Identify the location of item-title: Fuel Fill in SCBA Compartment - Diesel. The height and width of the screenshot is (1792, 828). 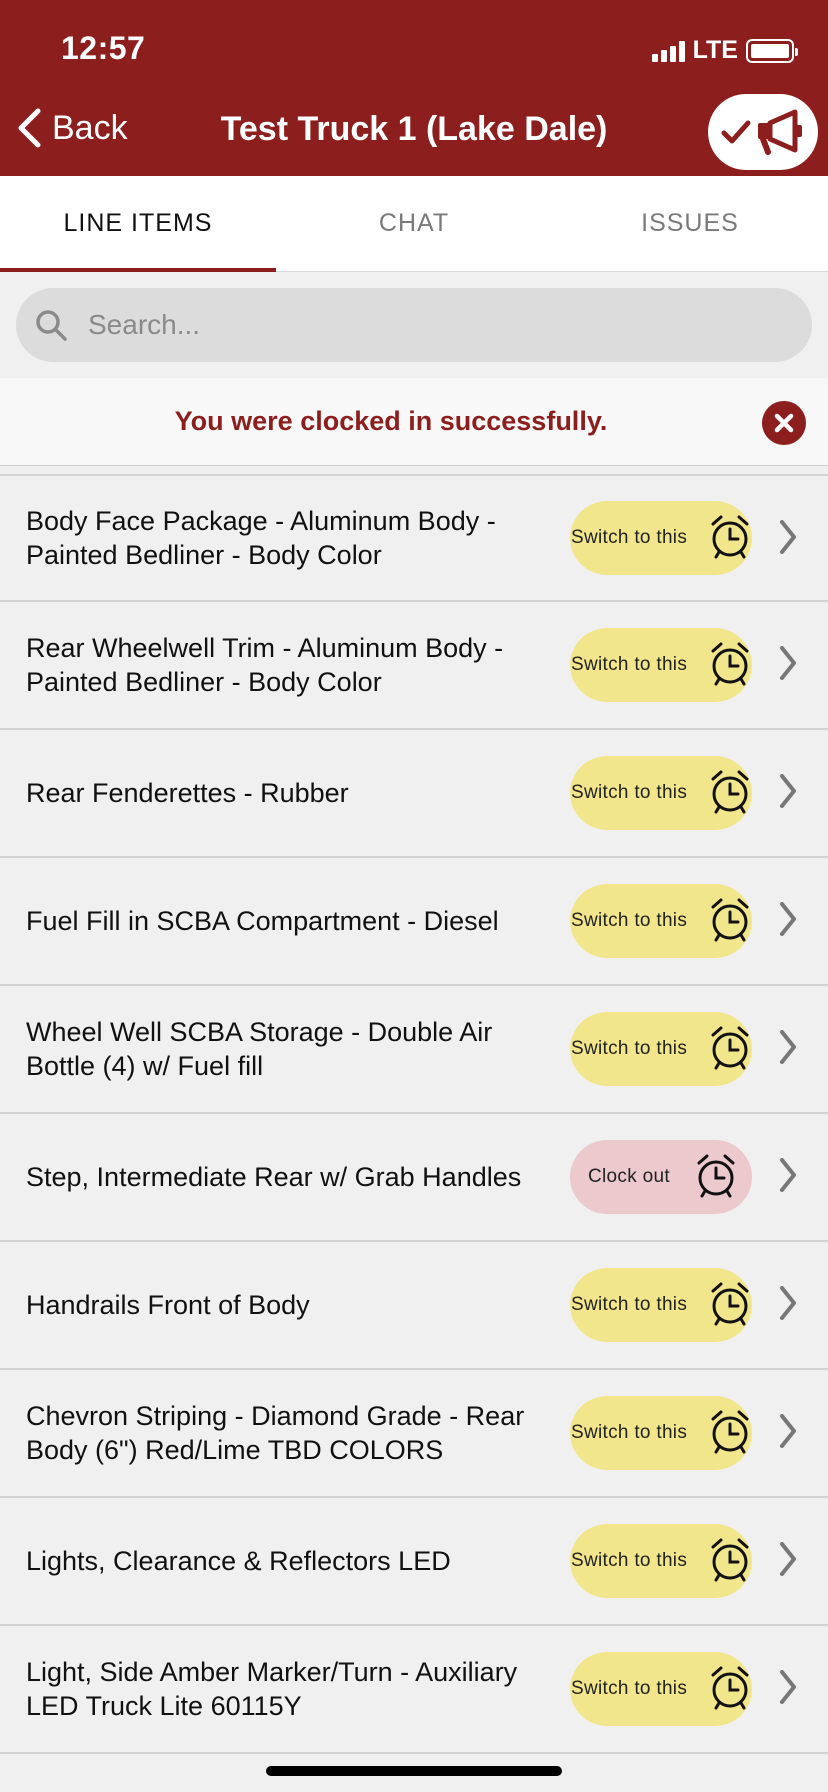
(262, 921).